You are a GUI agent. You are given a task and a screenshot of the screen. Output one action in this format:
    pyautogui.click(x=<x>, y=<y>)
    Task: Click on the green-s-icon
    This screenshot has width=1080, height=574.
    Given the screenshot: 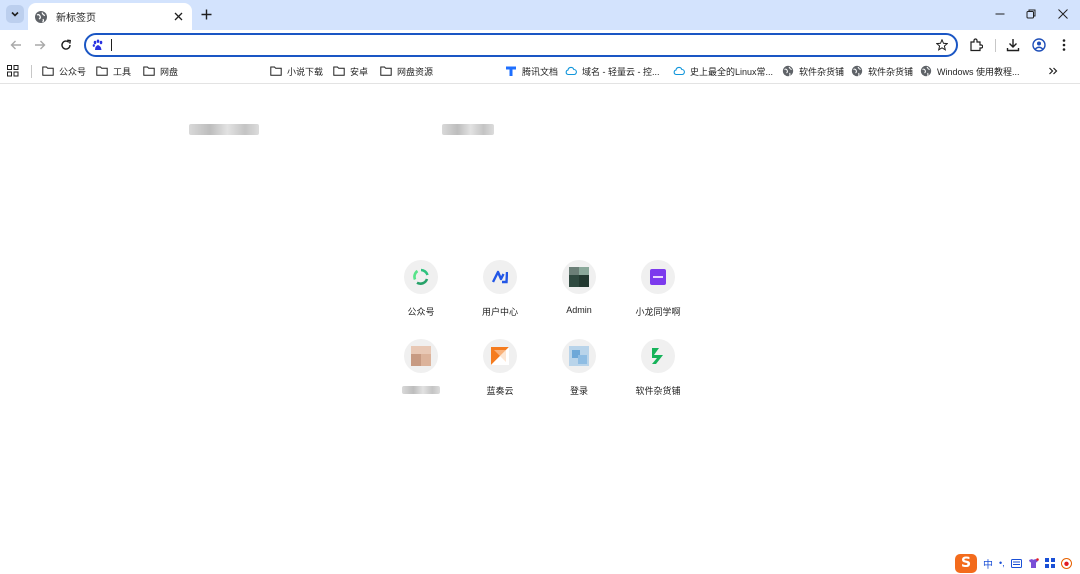 What is the action you would take?
    pyautogui.click(x=657, y=356)
    